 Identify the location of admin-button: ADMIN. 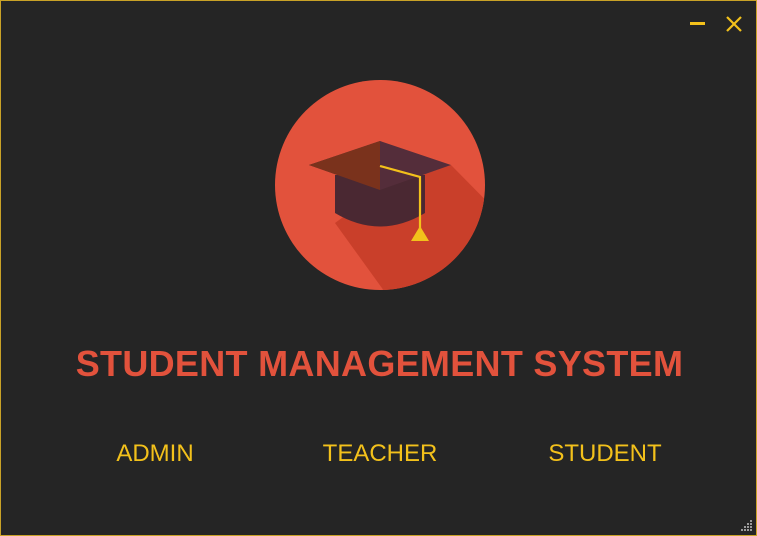
(155, 454).